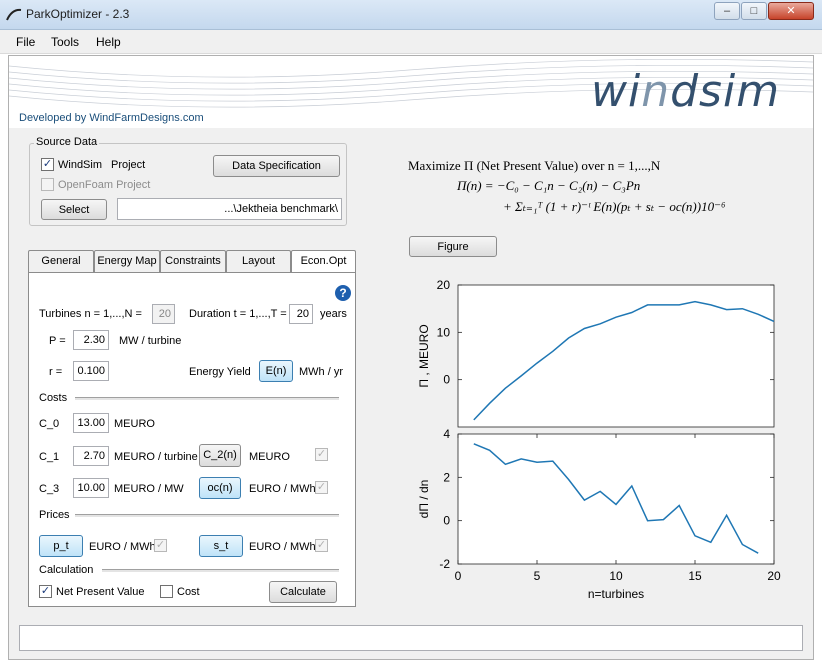 The image size is (822, 669). I want to click on costs-label: Costs, so click(53, 398).